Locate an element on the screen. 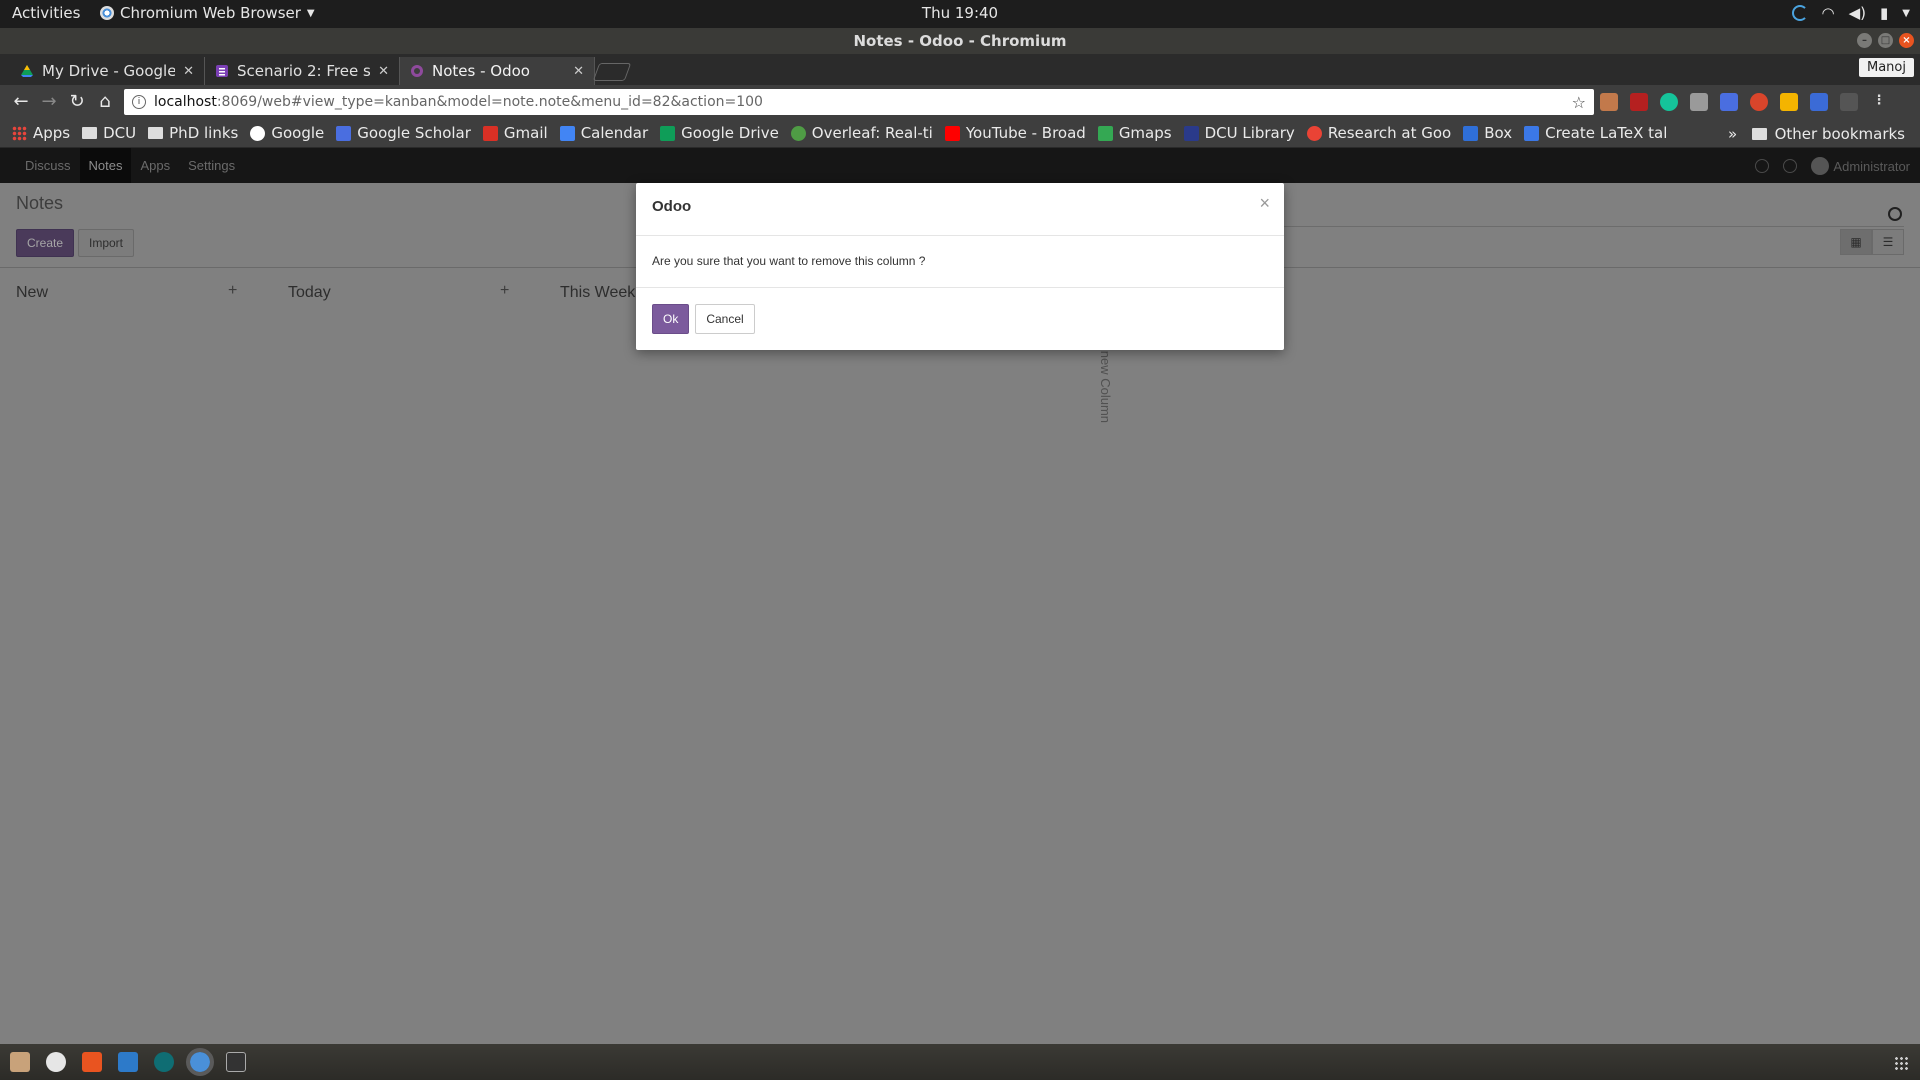  column-title-this-week: This Week is located at coordinates (597, 293).